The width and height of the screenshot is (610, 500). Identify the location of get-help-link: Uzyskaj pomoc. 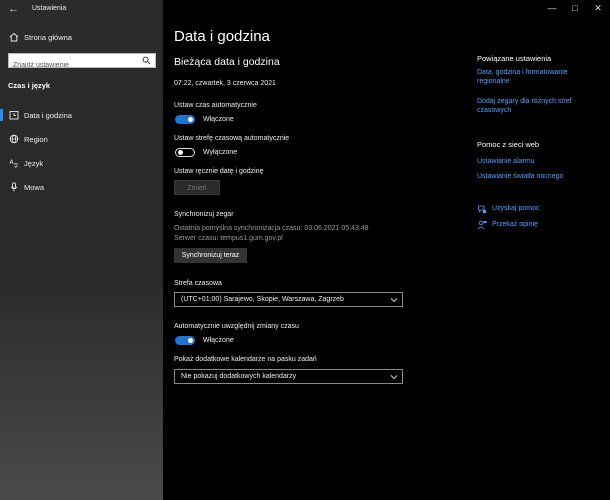
(515, 208).